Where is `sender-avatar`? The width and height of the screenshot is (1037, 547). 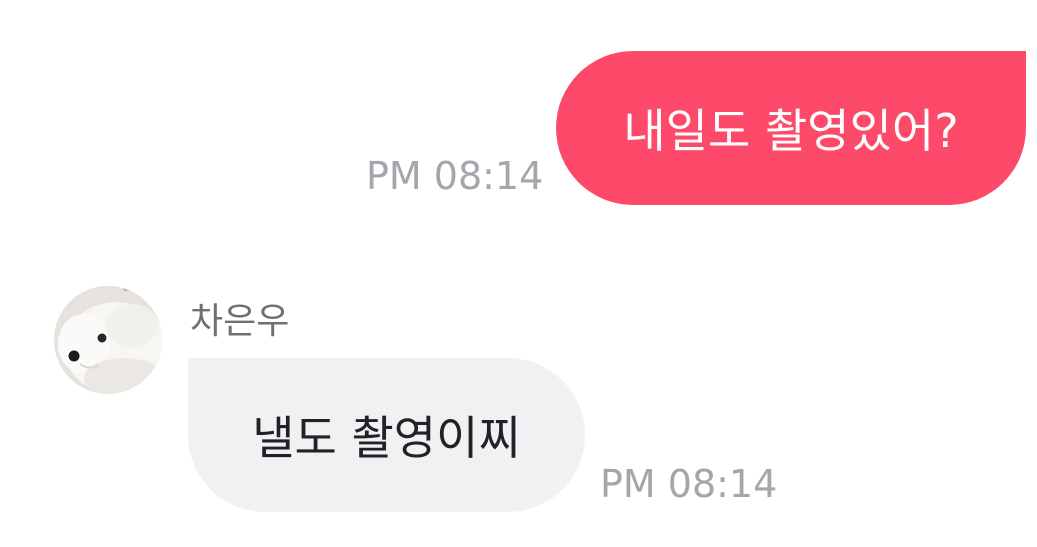 sender-avatar is located at coordinates (108, 340).